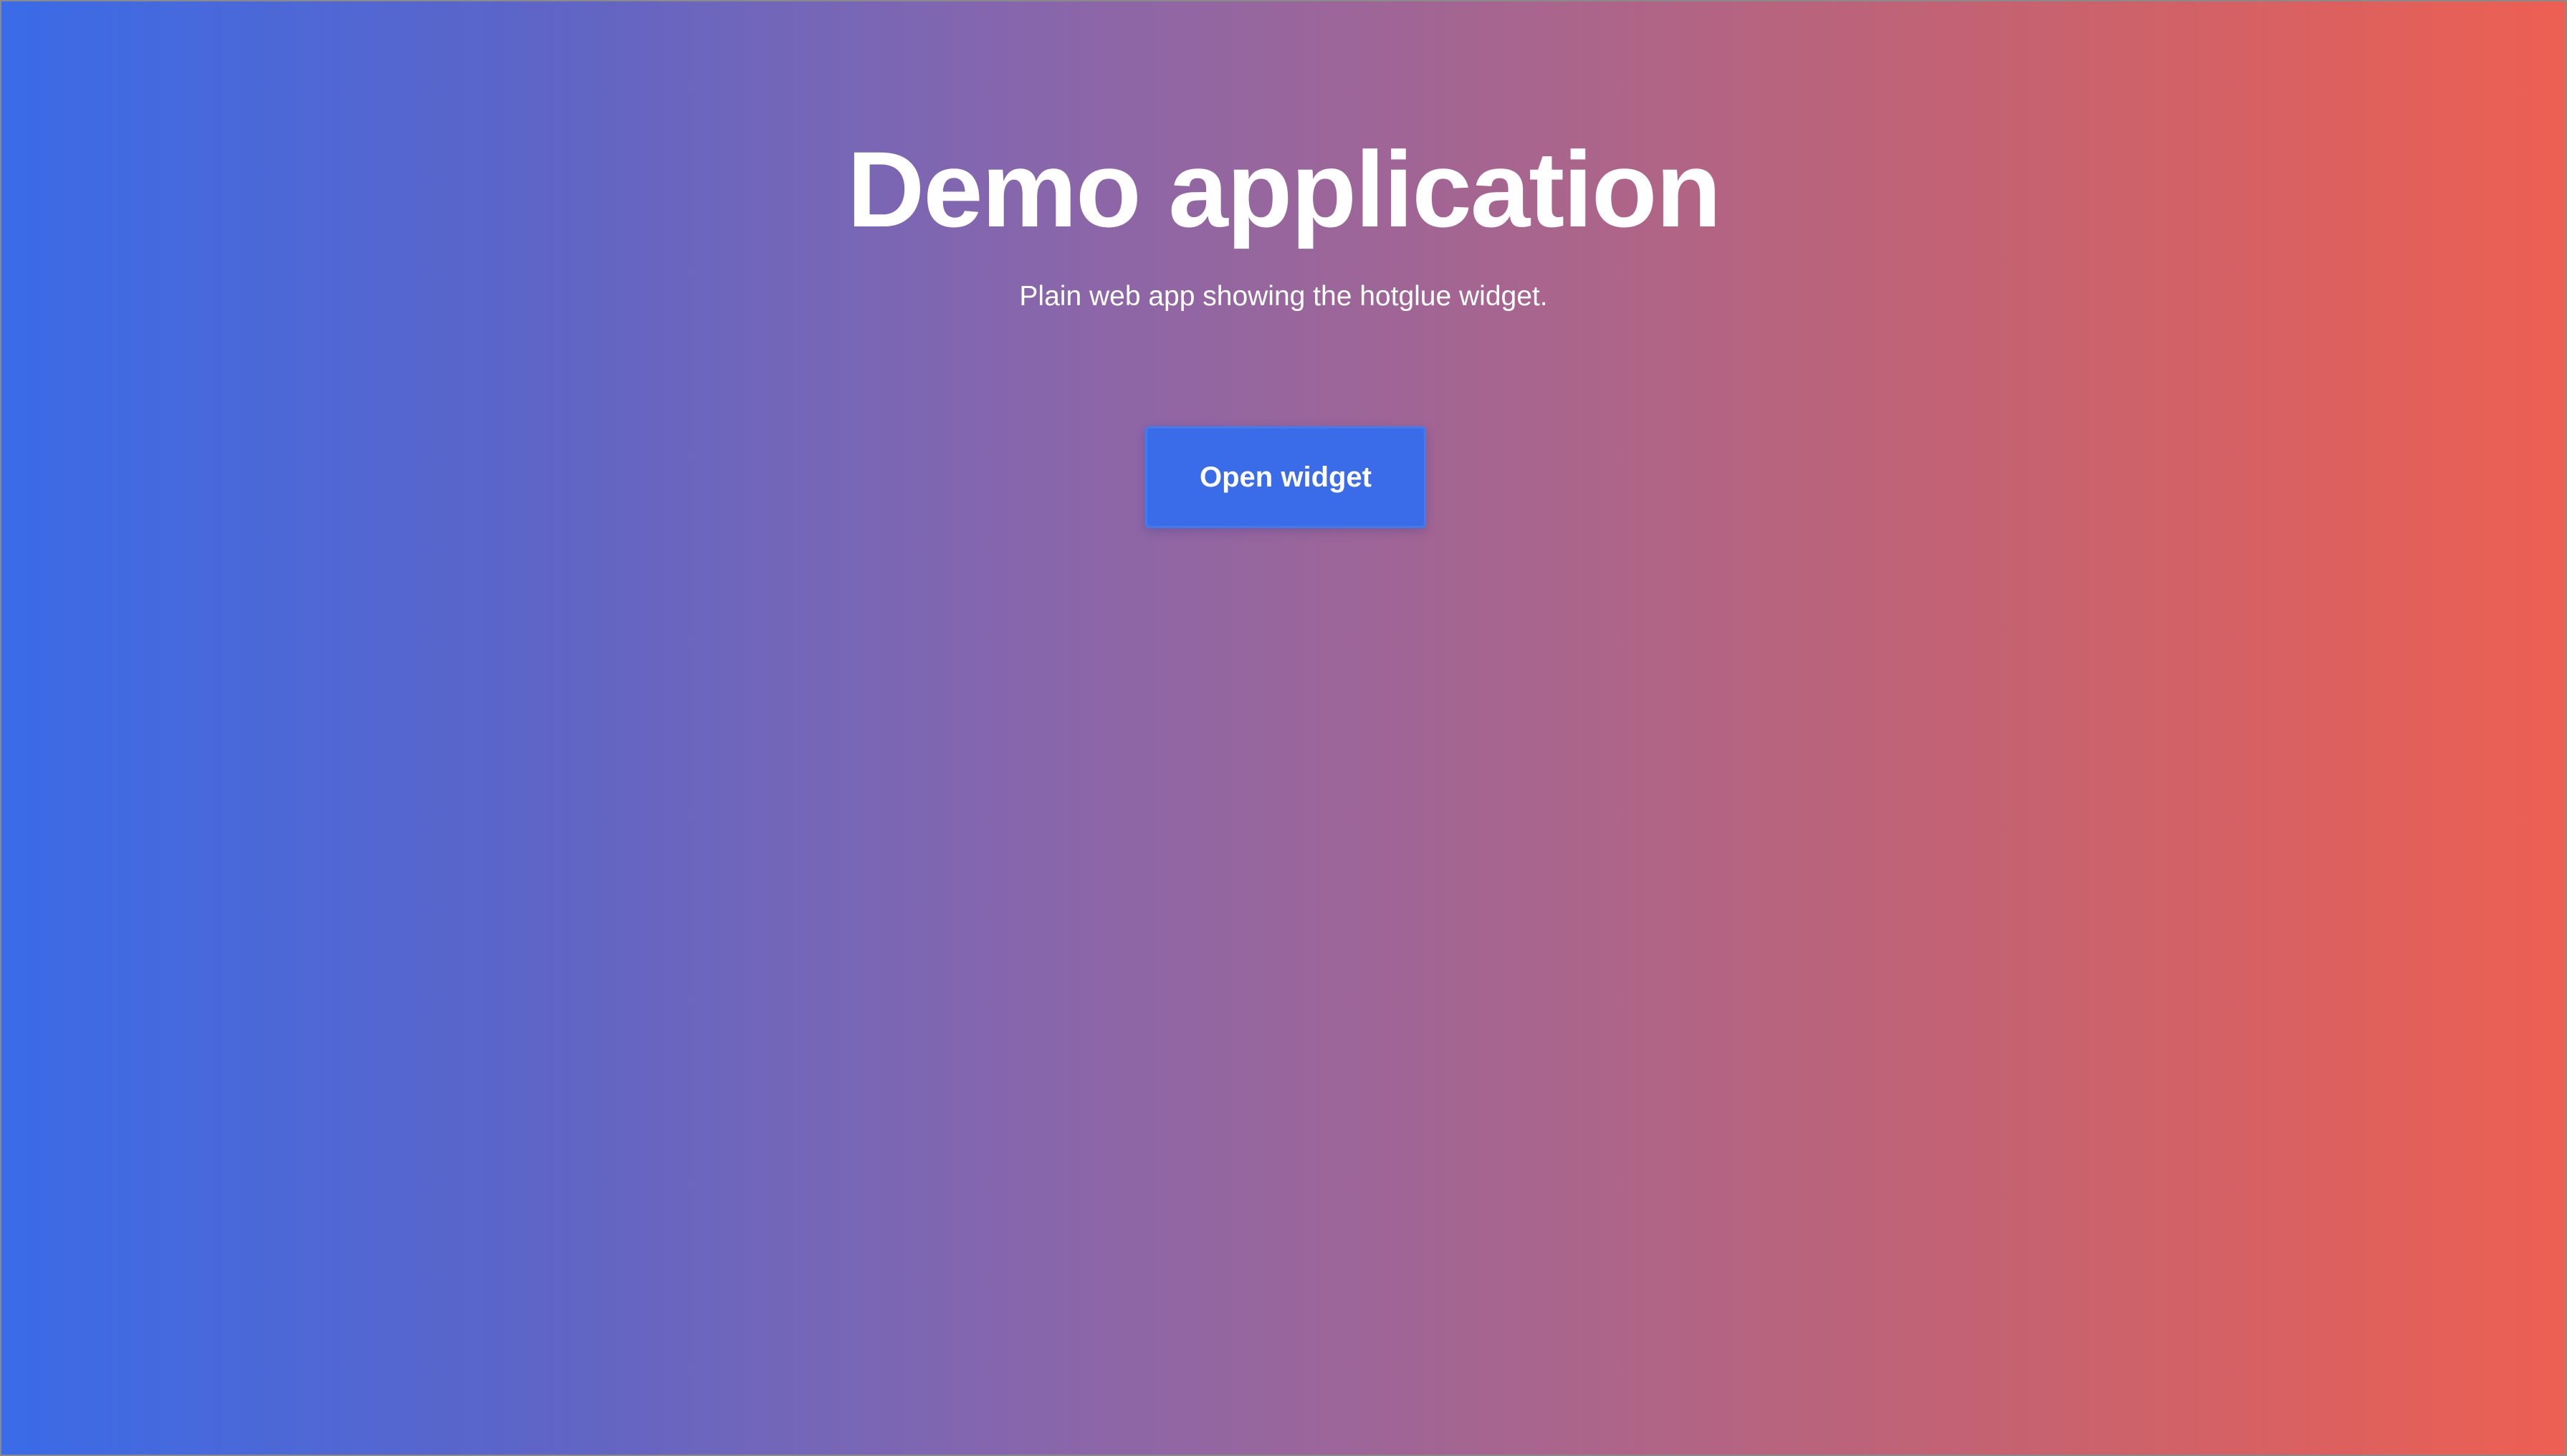 The height and width of the screenshot is (1456, 2567). Describe the element at coordinates (1285, 477) in the screenshot. I see `open-widget-button: Open widget` at that location.